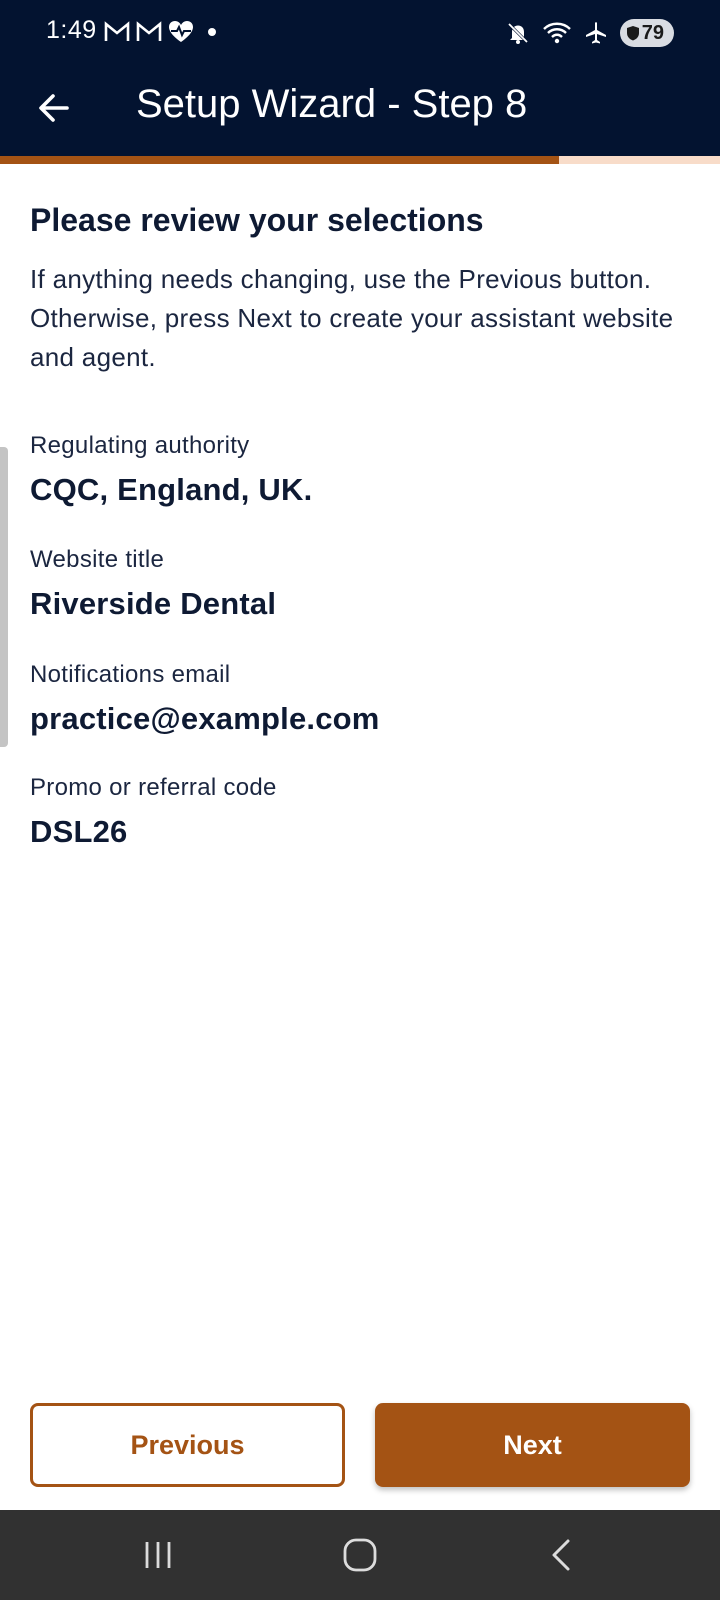 This screenshot has width=720, height=1600. I want to click on wizard-progress-bar, so click(360, 160).